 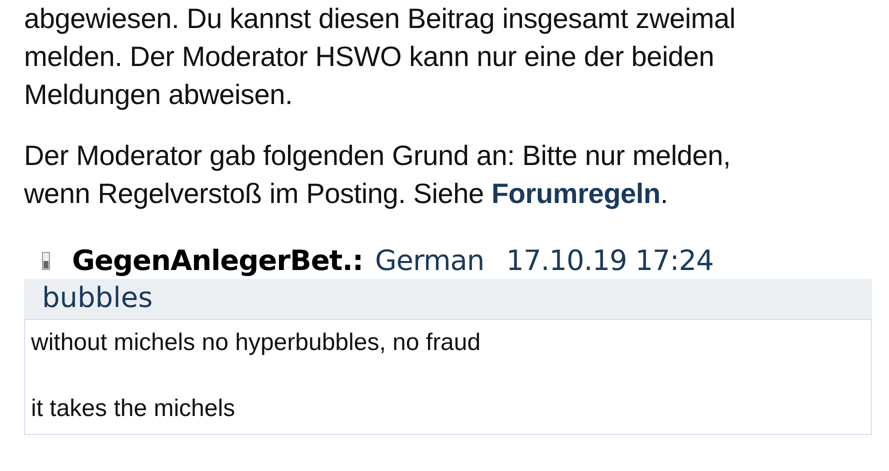 I want to click on post-date: 17.10.19 17:24, so click(x=610, y=261).